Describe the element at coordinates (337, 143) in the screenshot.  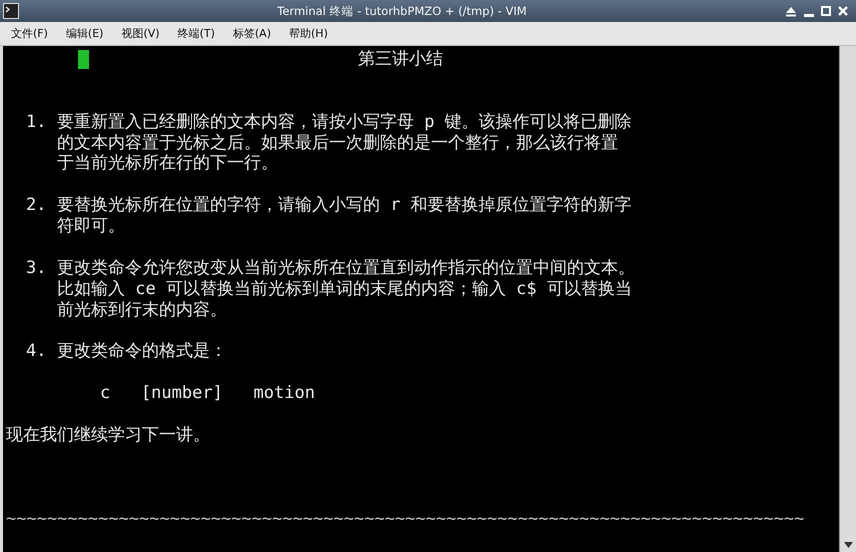
I see `tutorial-line: 的文本内容置于光标之后。如果最后一次删除的是一个整行，那么该行将置` at that location.